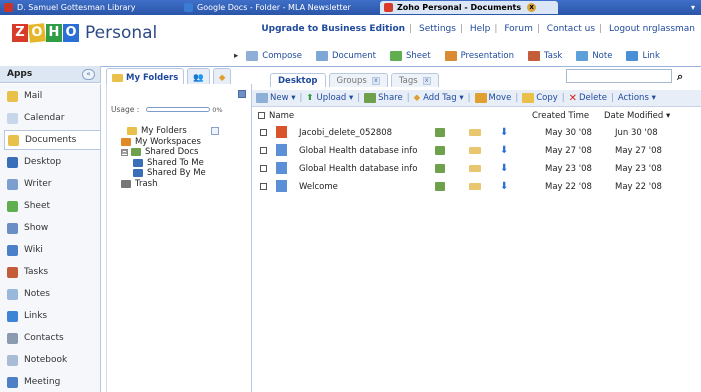 The image size is (701, 392). Describe the element at coordinates (53, 228) in the screenshot. I see `app-item-show: Show` at that location.